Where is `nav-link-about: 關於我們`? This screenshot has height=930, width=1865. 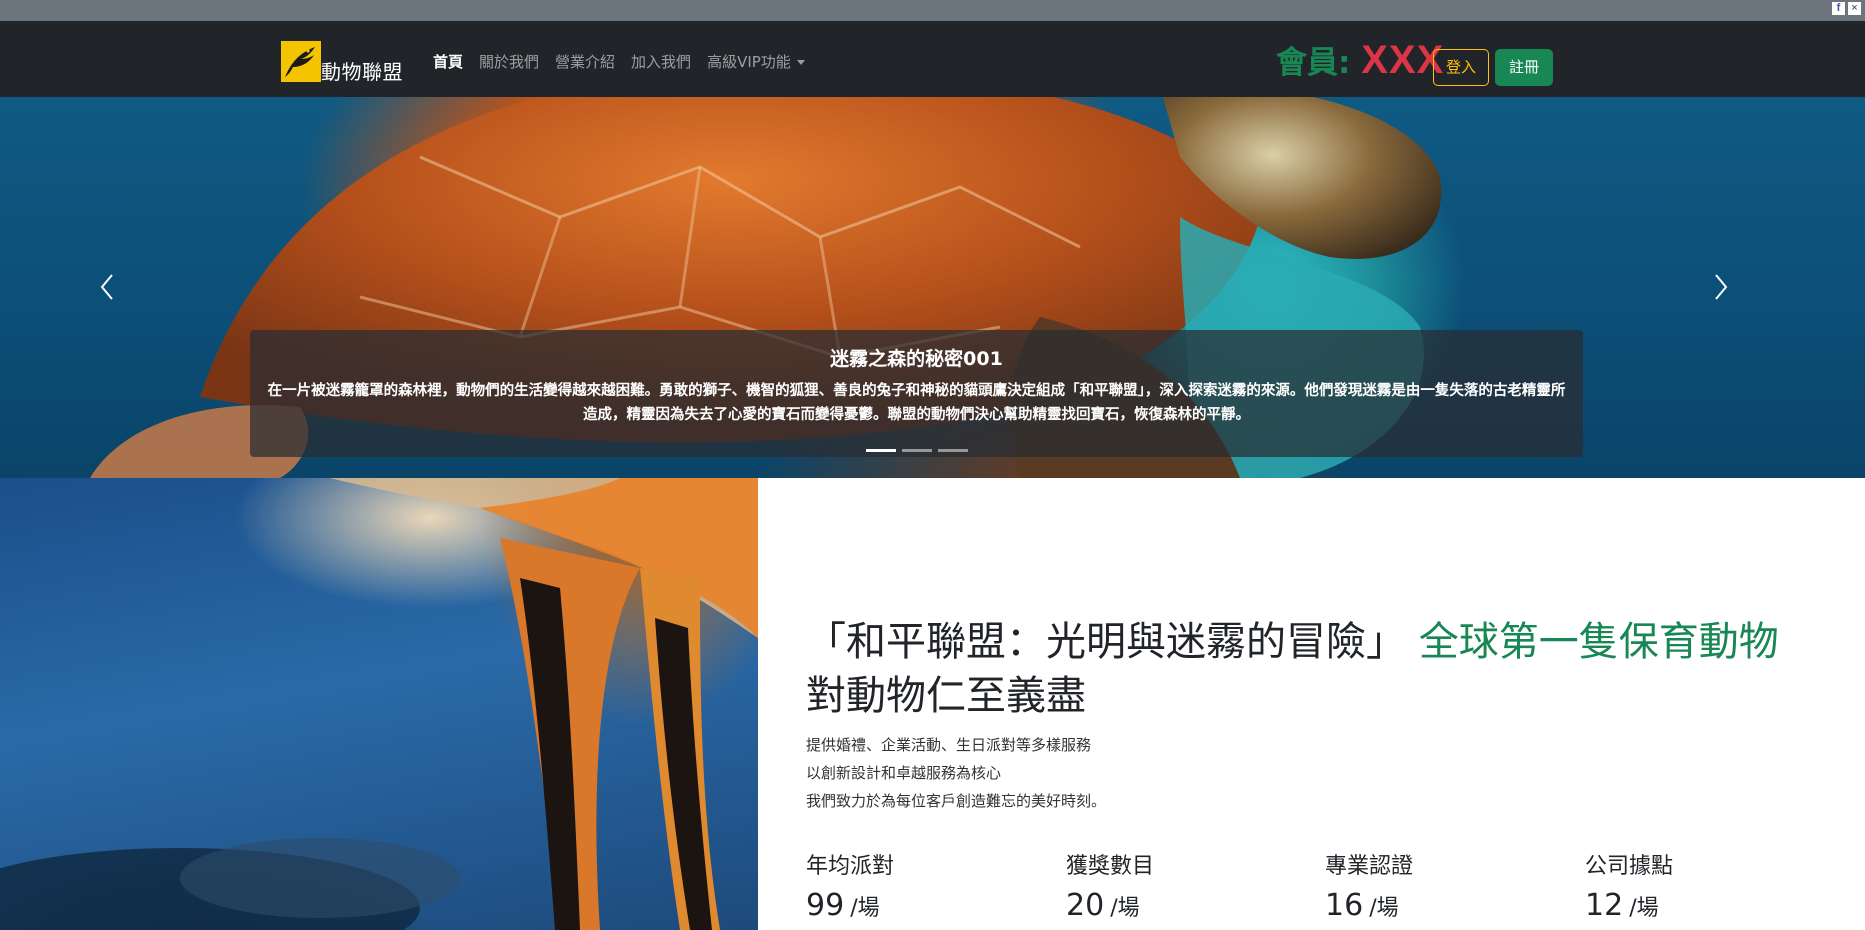 nav-link-about: 關於我們 is located at coordinates (509, 61).